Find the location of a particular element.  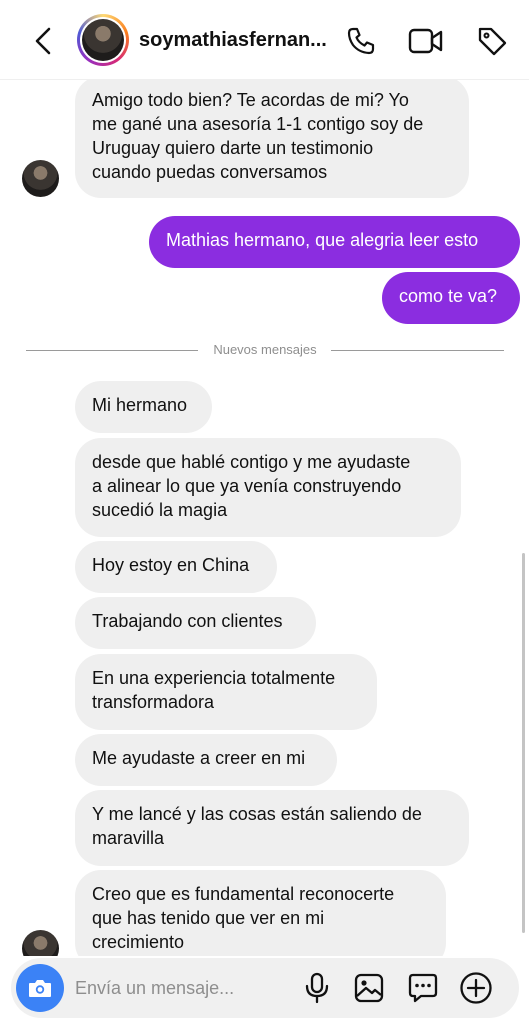

tag-button is located at coordinates (492, 41).